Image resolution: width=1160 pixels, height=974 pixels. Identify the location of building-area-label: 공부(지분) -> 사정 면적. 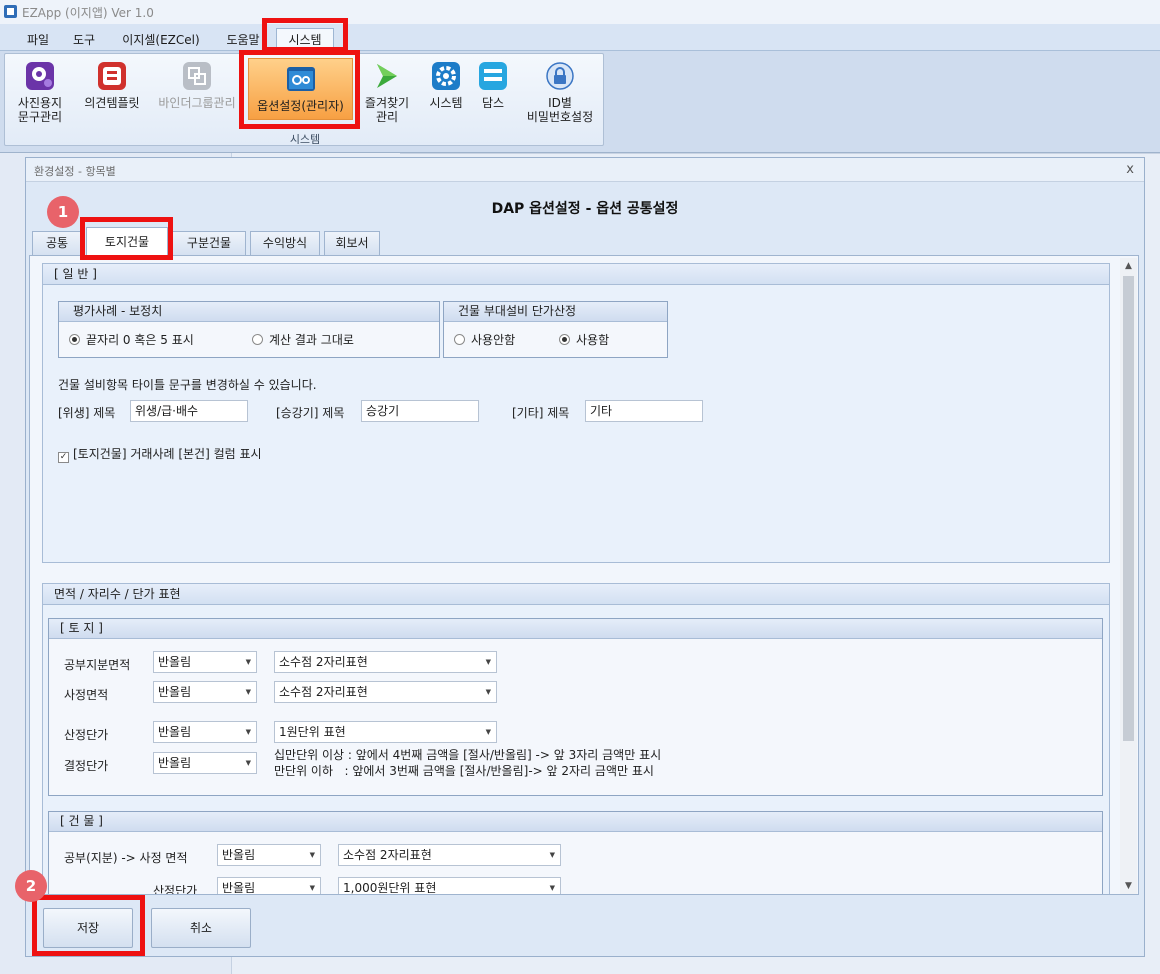
(126, 858).